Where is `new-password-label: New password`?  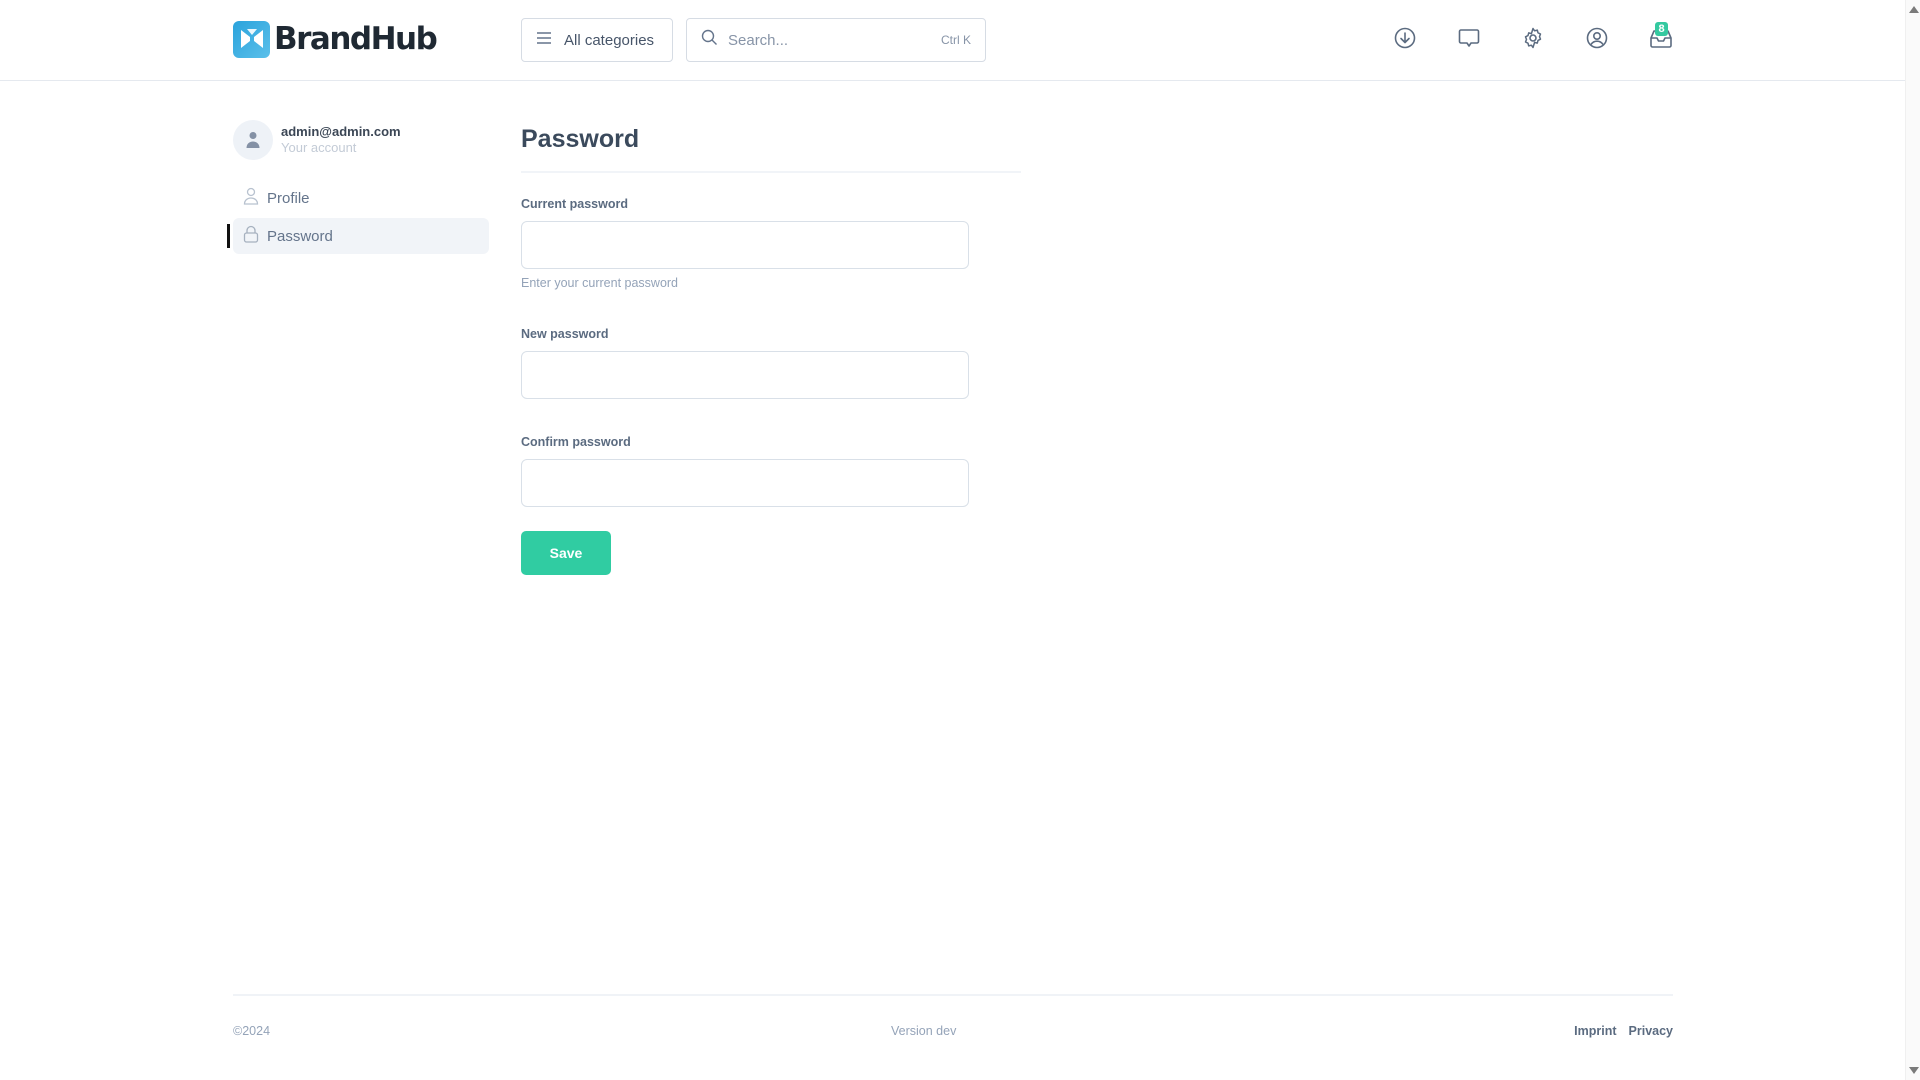 new-password-label: New password is located at coordinates (565, 334).